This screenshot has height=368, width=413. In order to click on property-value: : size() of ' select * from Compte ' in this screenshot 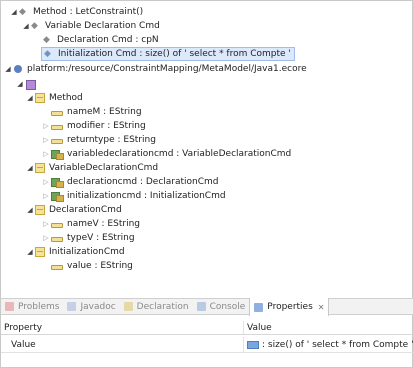, I will do `click(337, 344)`.